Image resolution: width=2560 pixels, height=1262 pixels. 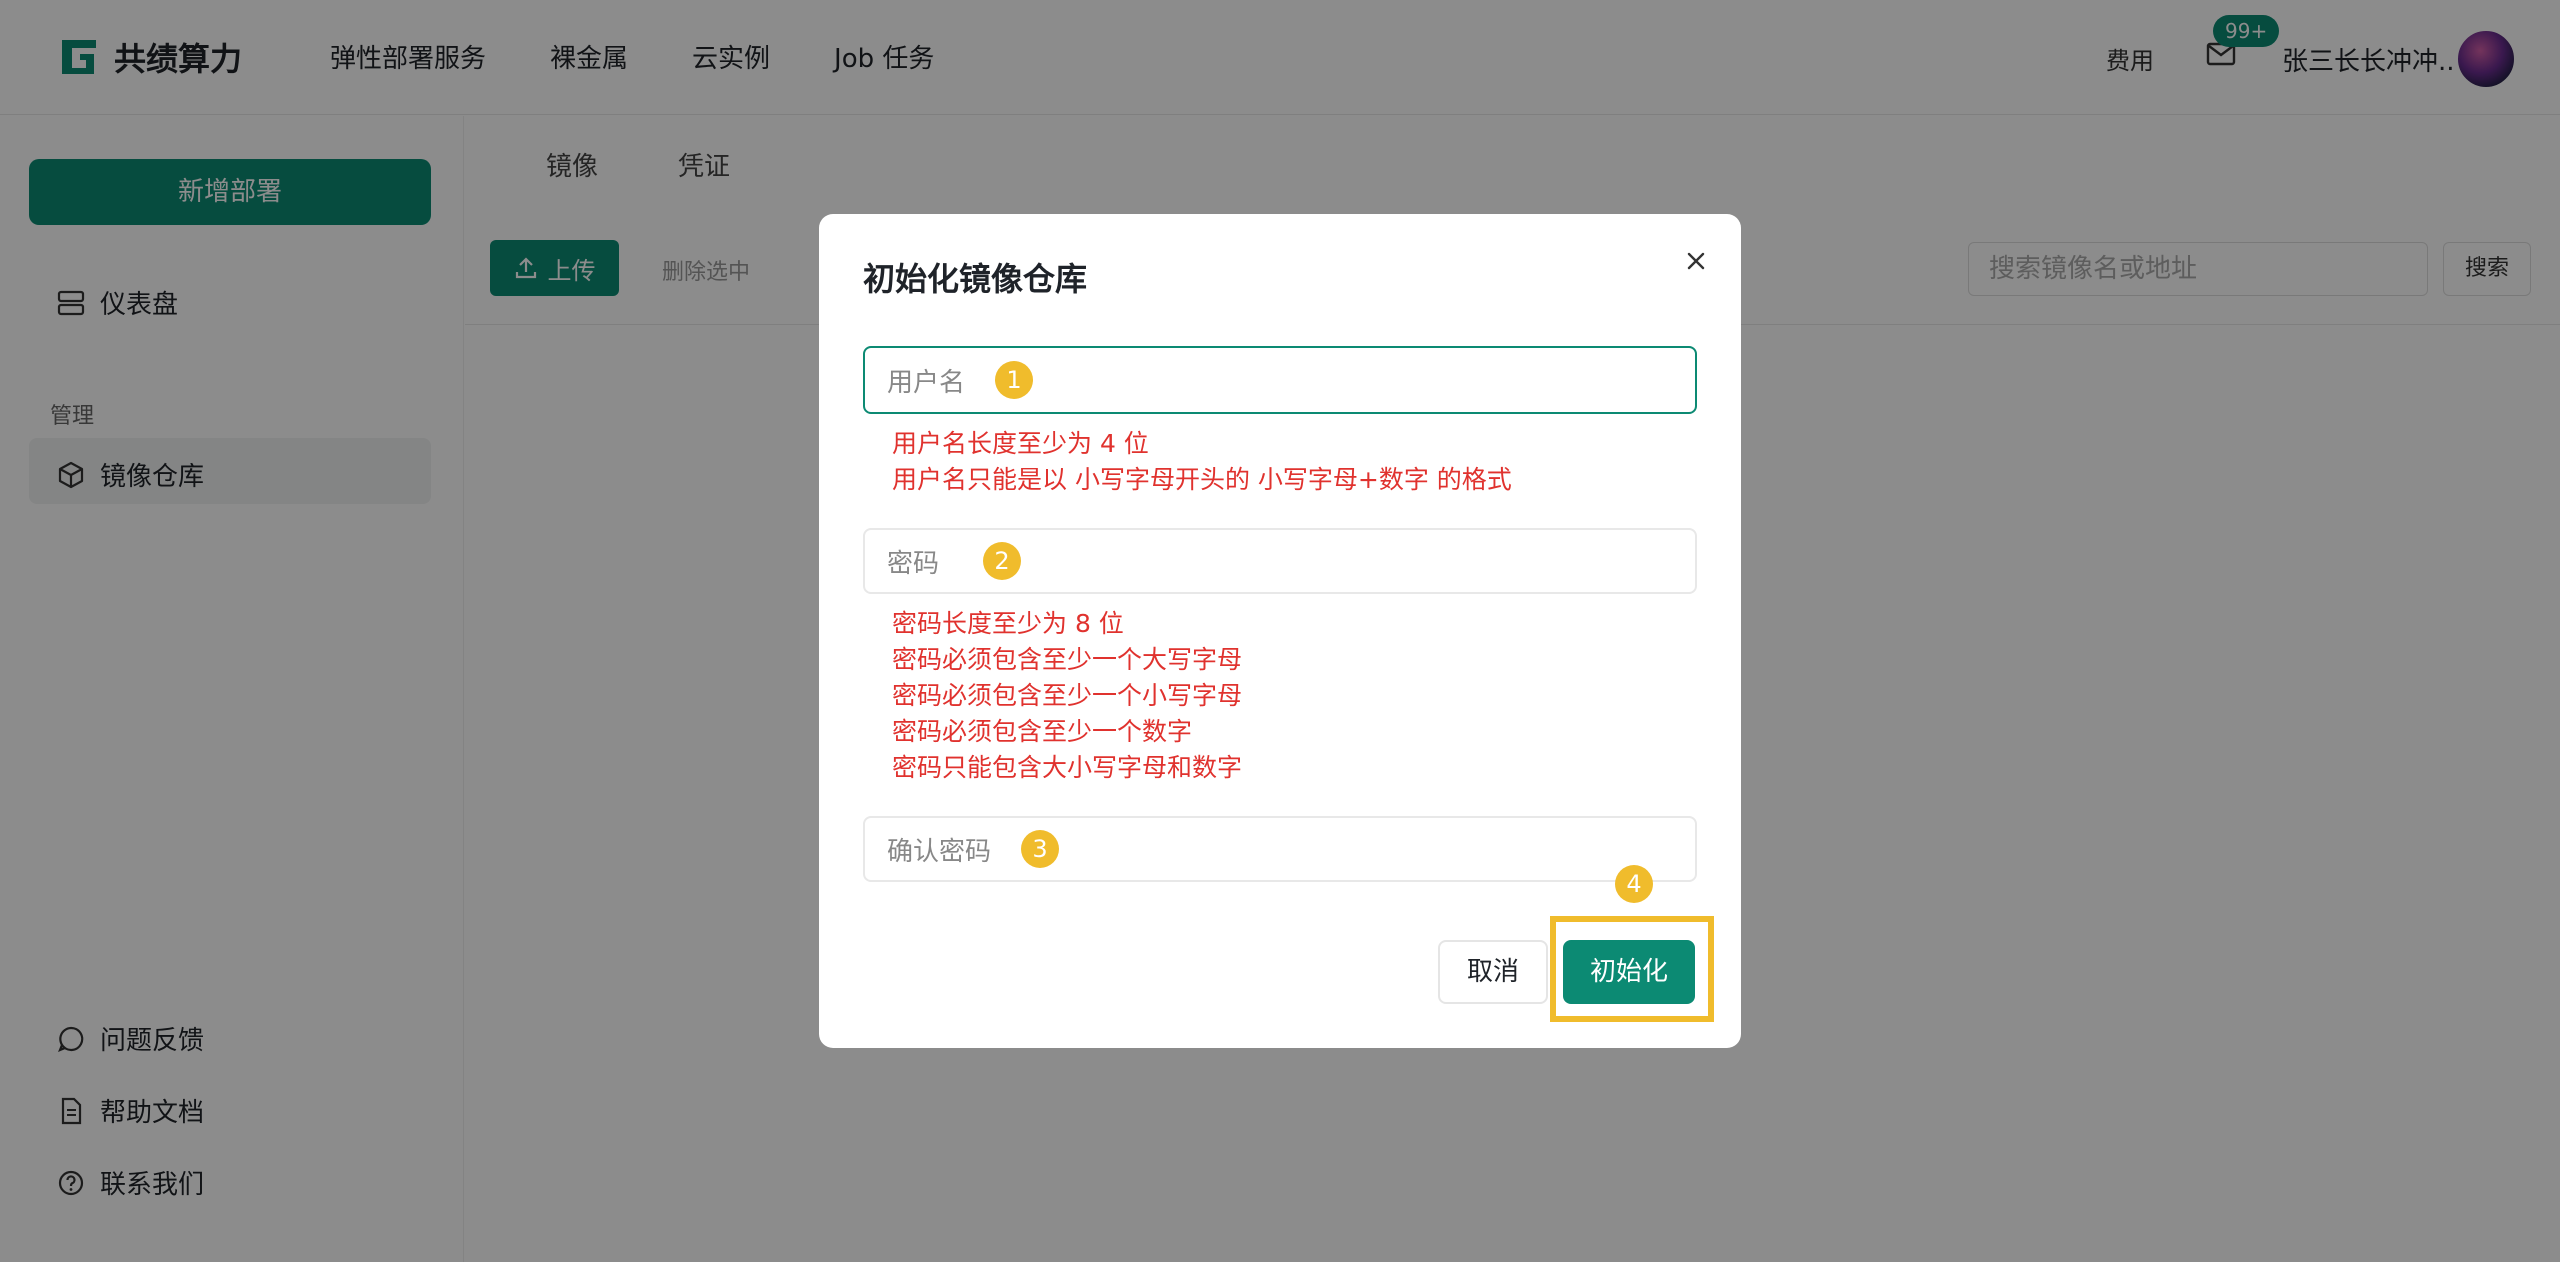 I want to click on username-field: 用户名 1, so click(x=1280, y=380).